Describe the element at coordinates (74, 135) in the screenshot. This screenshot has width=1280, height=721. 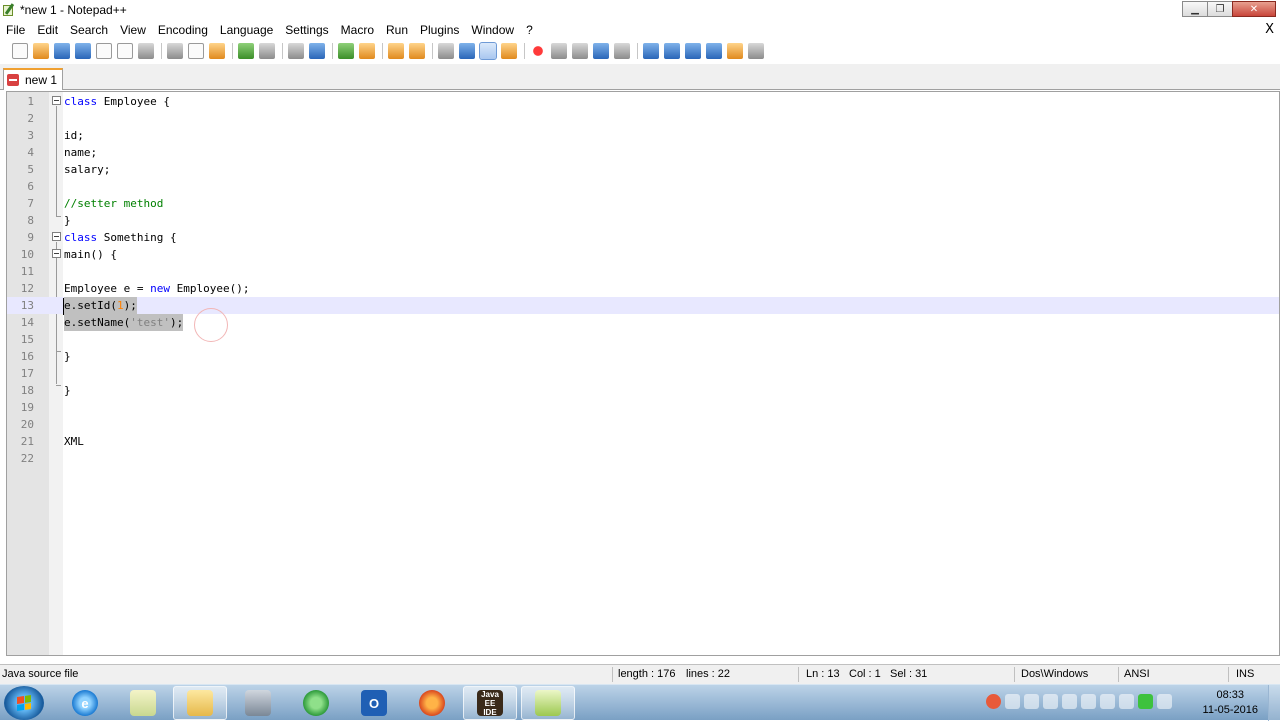
I see `line-text: id;` at that location.